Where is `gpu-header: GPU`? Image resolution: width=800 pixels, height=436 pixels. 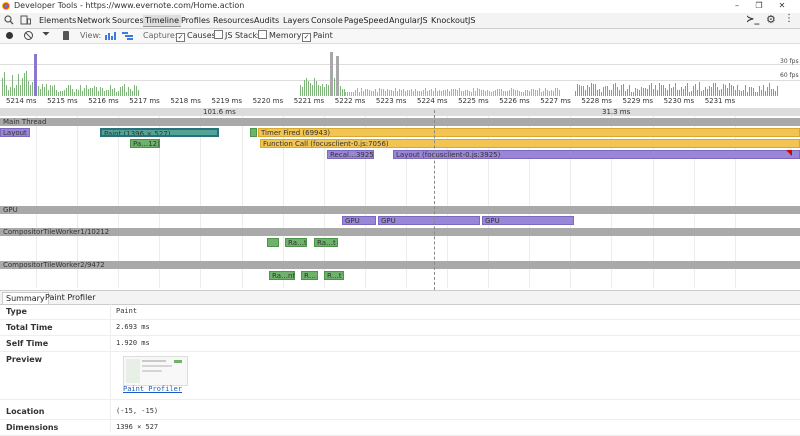 gpu-header: GPU is located at coordinates (400, 210).